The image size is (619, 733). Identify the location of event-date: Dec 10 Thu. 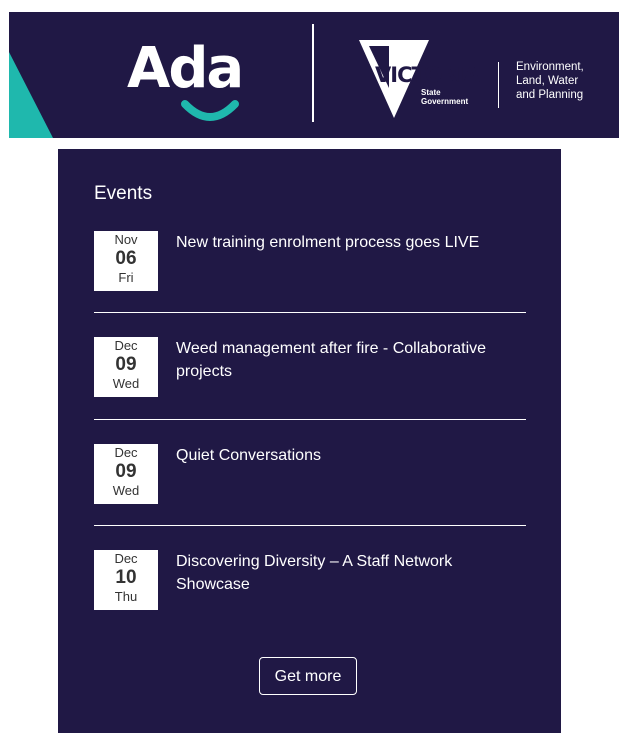
(126, 580).